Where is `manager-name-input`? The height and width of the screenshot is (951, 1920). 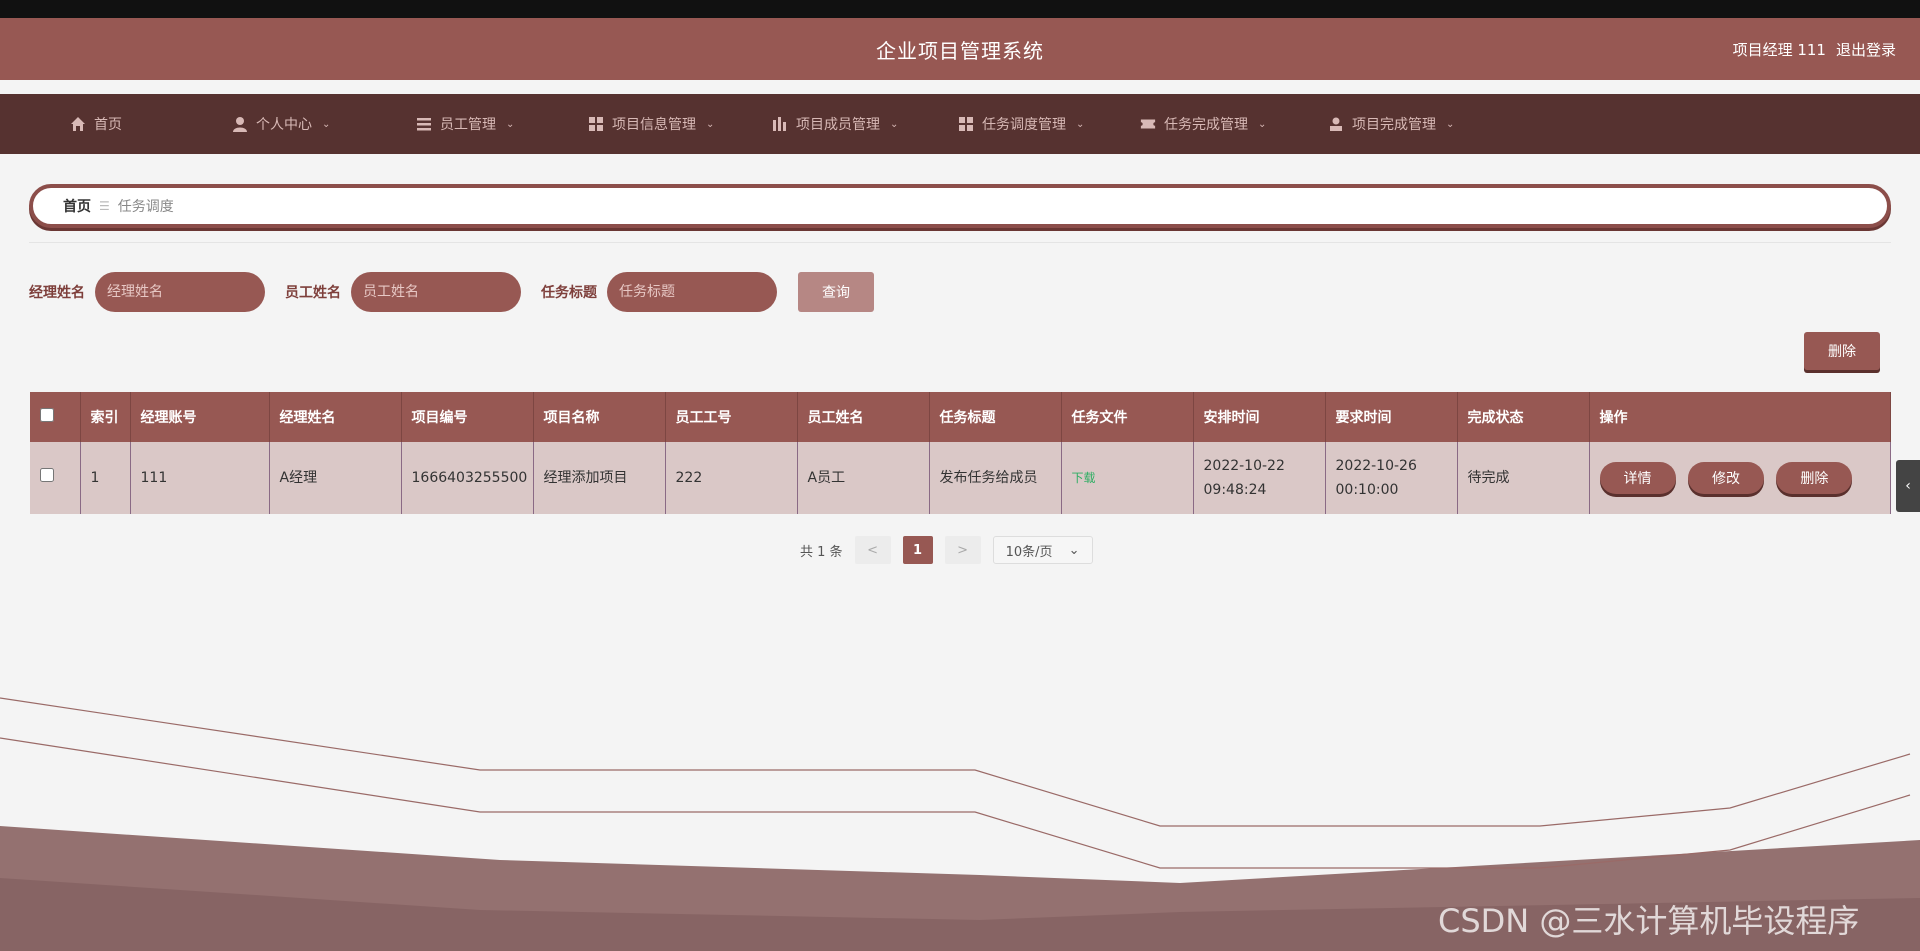 manager-name-input is located at coordinates (180, 292).